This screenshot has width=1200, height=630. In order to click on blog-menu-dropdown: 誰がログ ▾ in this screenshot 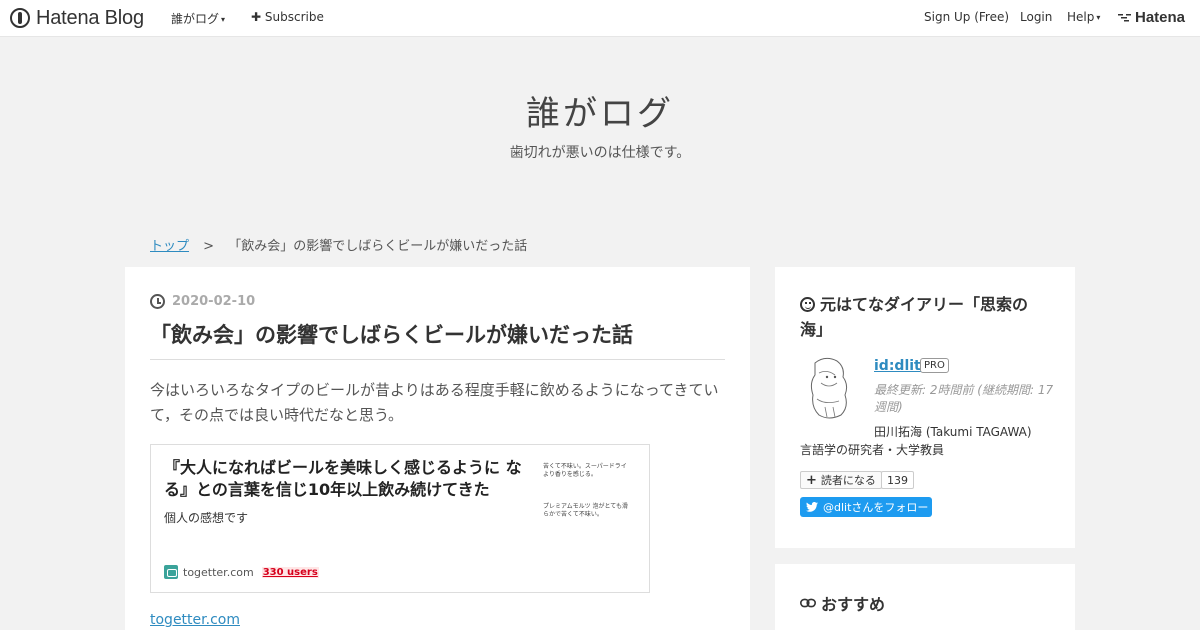, I will do `click(198, 18)`.